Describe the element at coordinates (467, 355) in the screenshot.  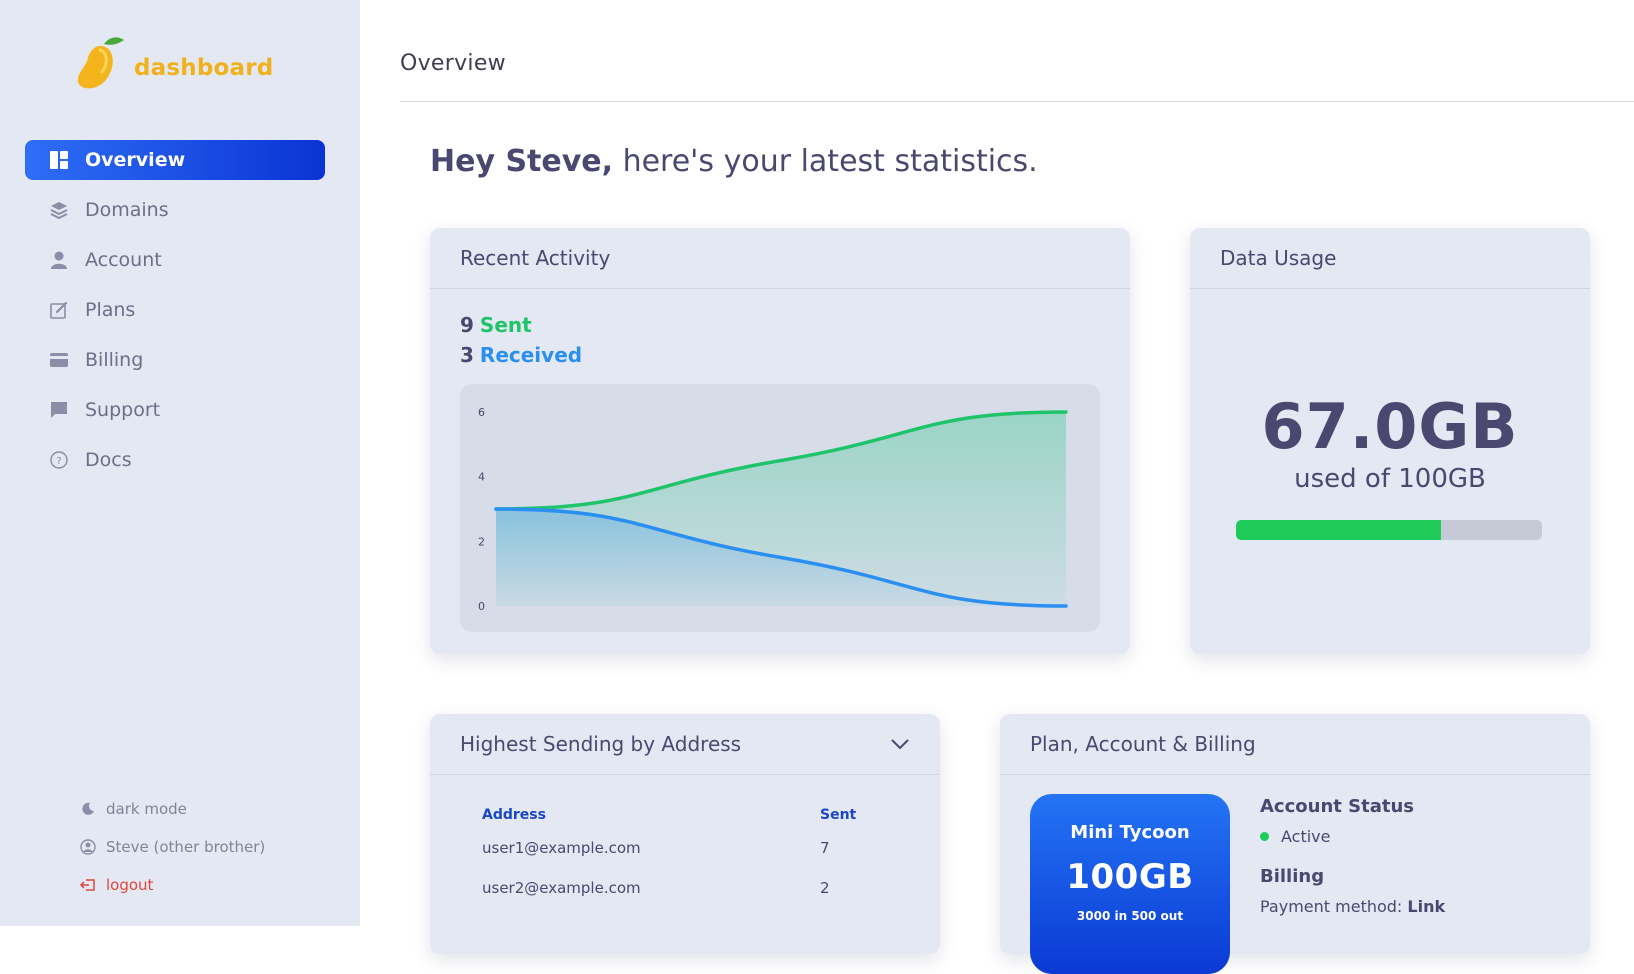
I see `received-count: 3` at that location.